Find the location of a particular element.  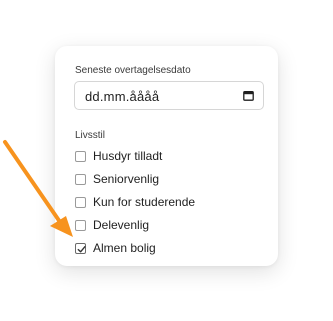

lifestyle-section-label: Livsstil is located at coordinates (90, 135).